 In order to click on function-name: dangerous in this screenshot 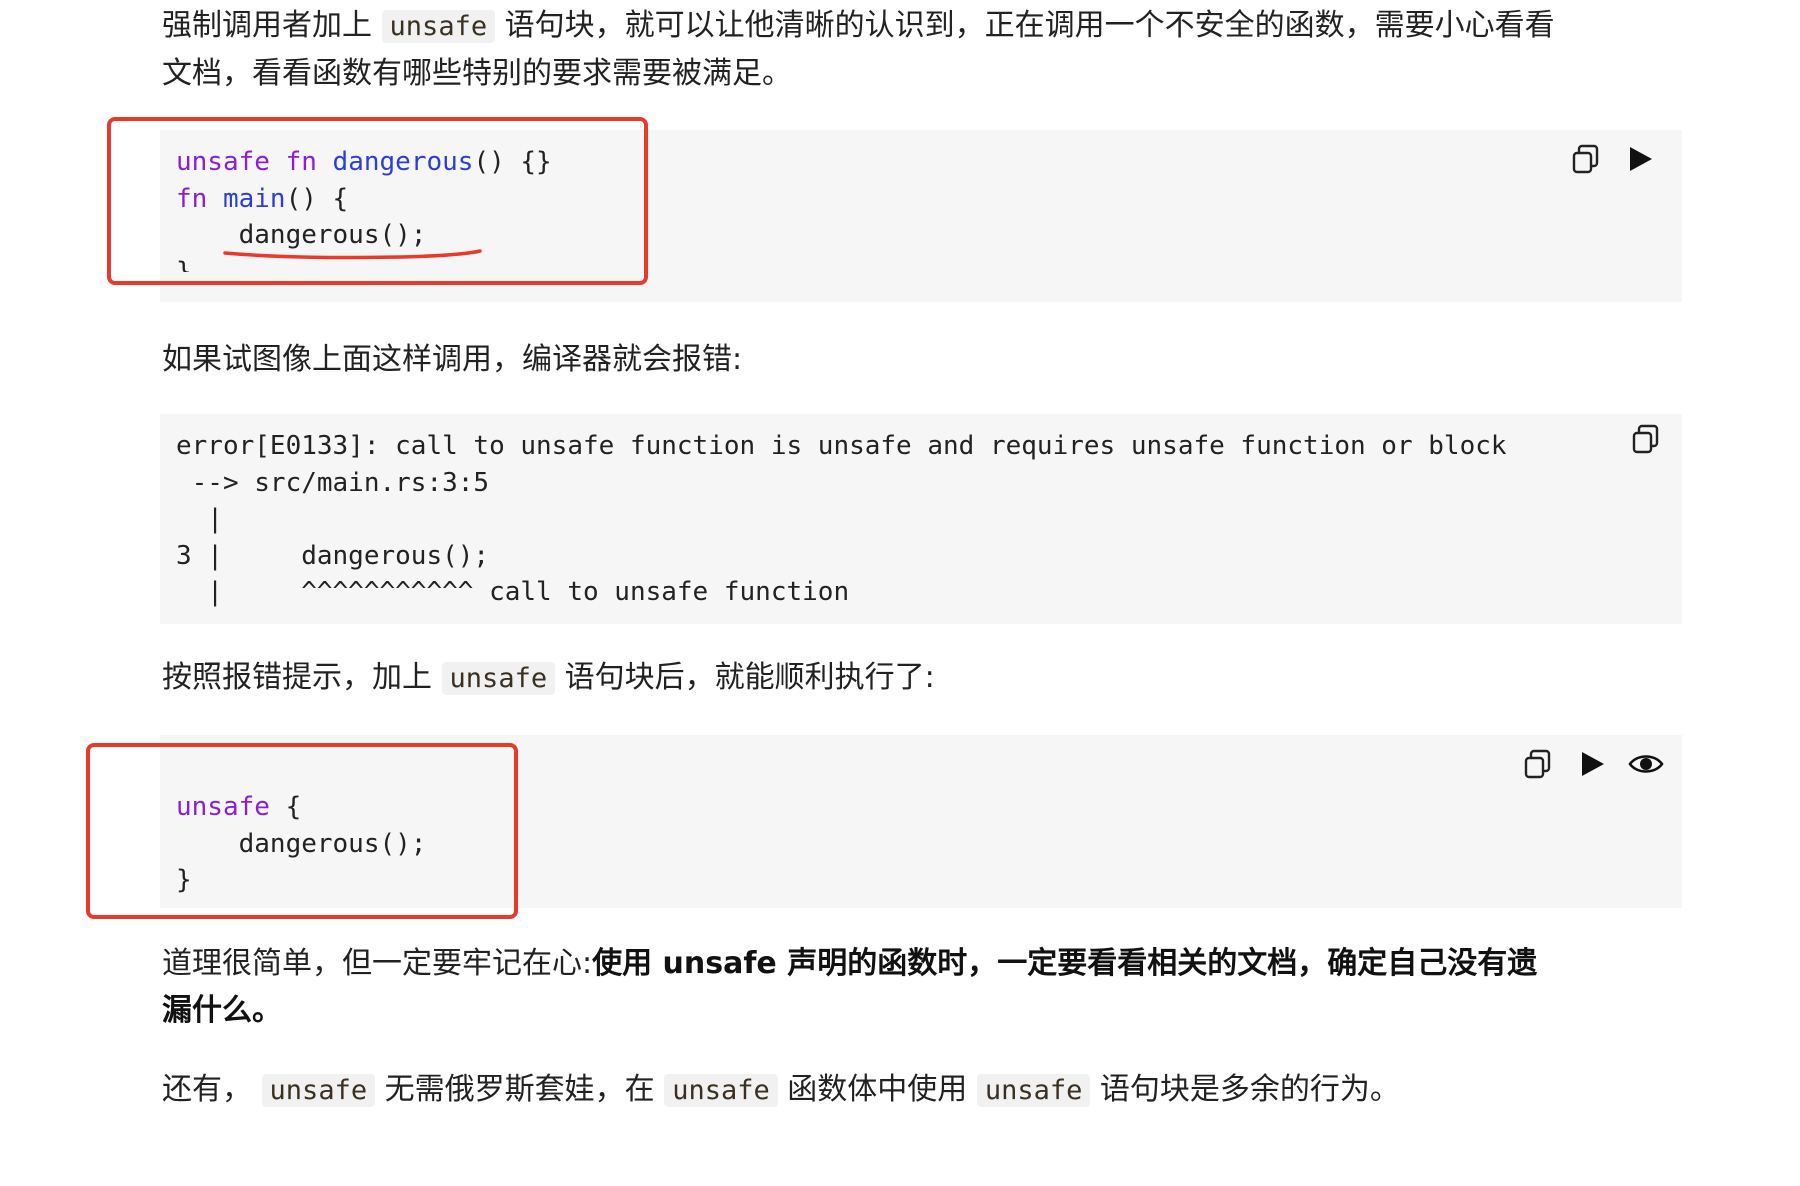, I will do `click(403, 162)`.